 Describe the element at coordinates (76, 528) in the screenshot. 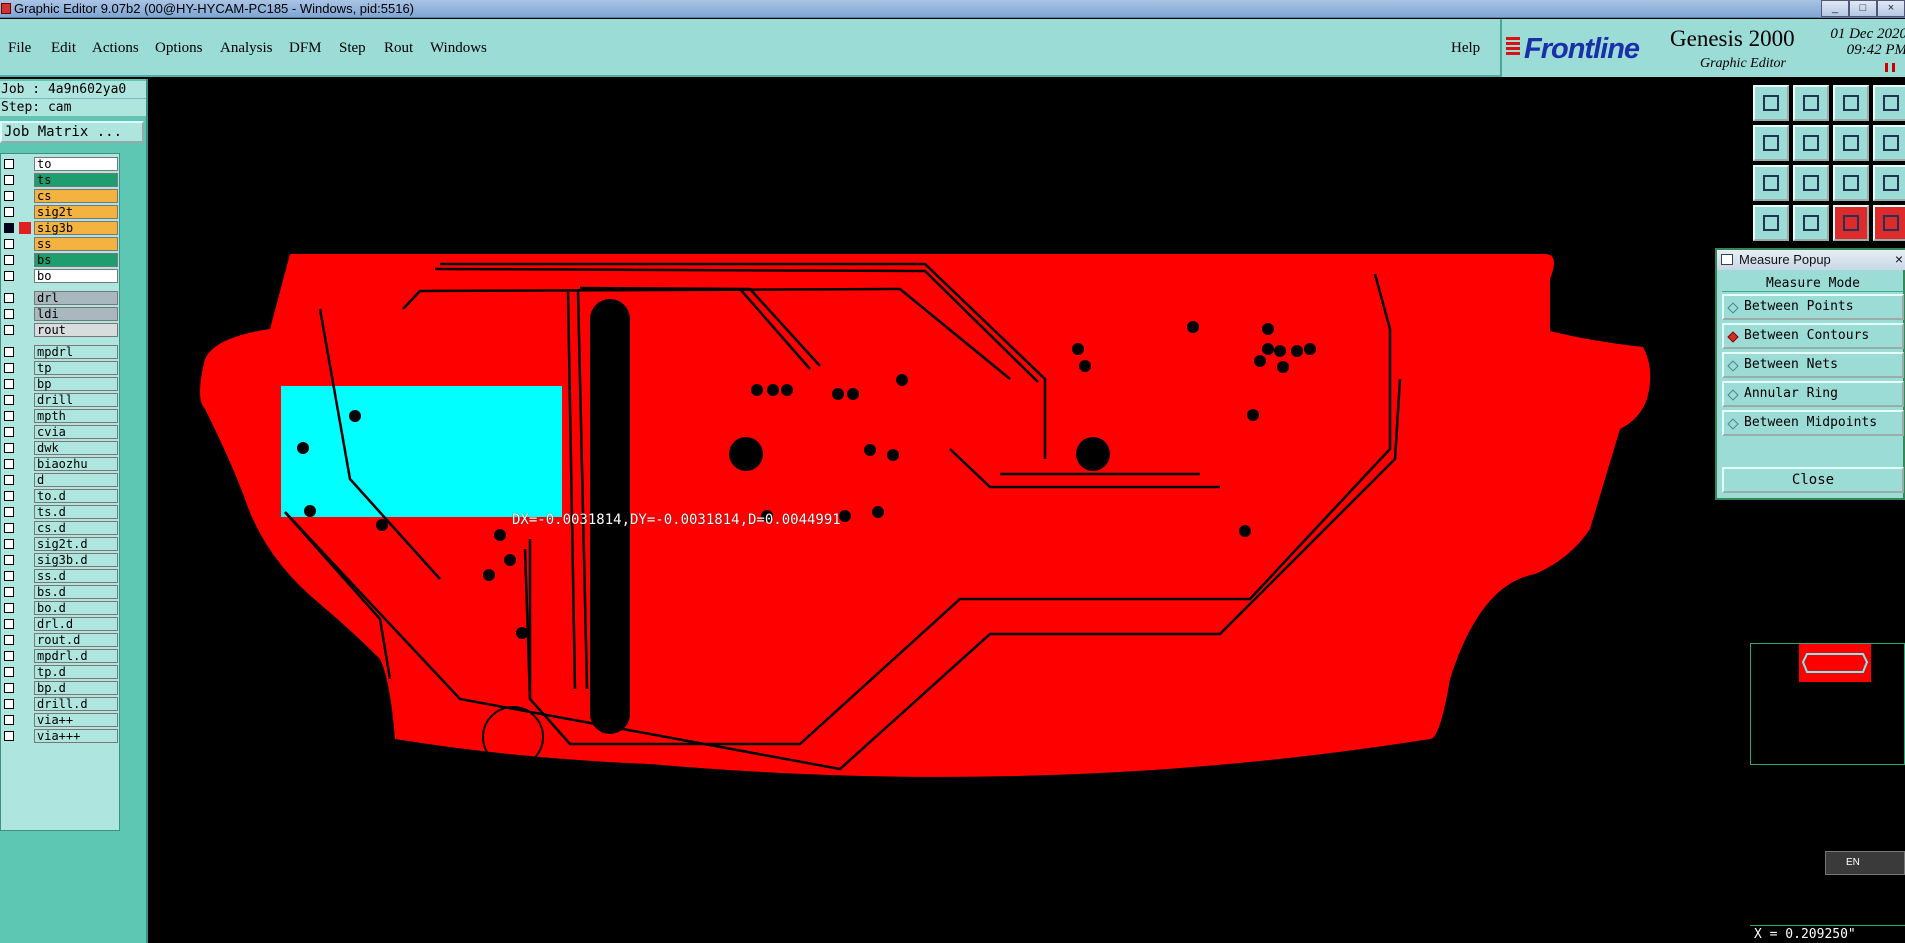

I see `layer-name: cs.d` at that location.